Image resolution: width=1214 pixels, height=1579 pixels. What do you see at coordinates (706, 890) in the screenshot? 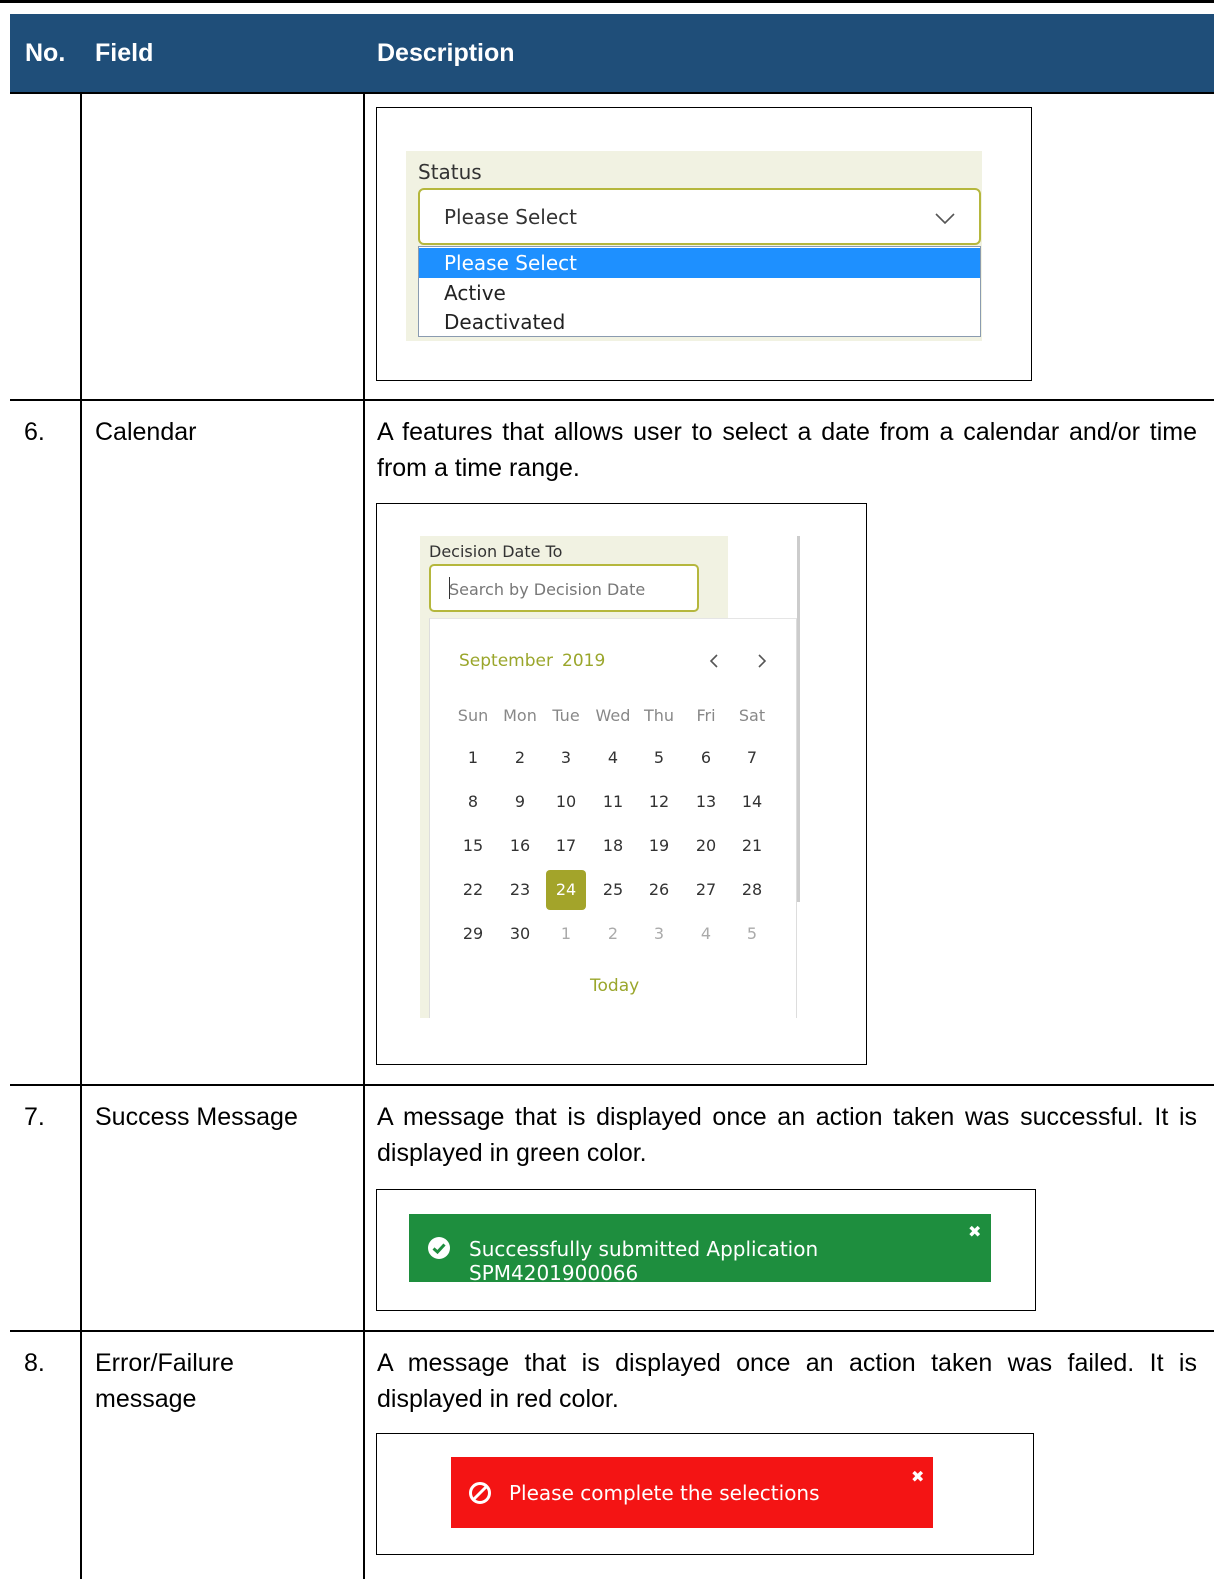
I see `calendar-day: 27` at bounding box center [706, 890].